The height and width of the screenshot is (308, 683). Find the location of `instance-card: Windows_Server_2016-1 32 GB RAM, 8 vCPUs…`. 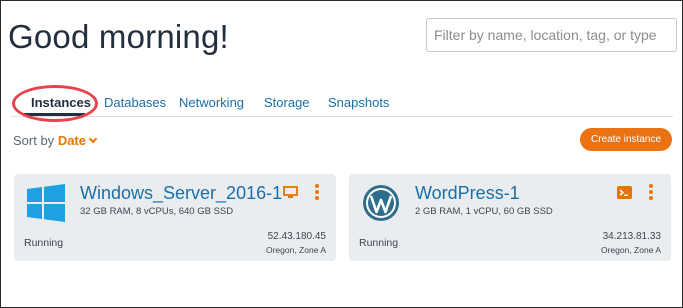

instance-card: Windows_Server_2016-1 32 GB RAM, 8 vCPUs… is located at coordinates (175, 217).